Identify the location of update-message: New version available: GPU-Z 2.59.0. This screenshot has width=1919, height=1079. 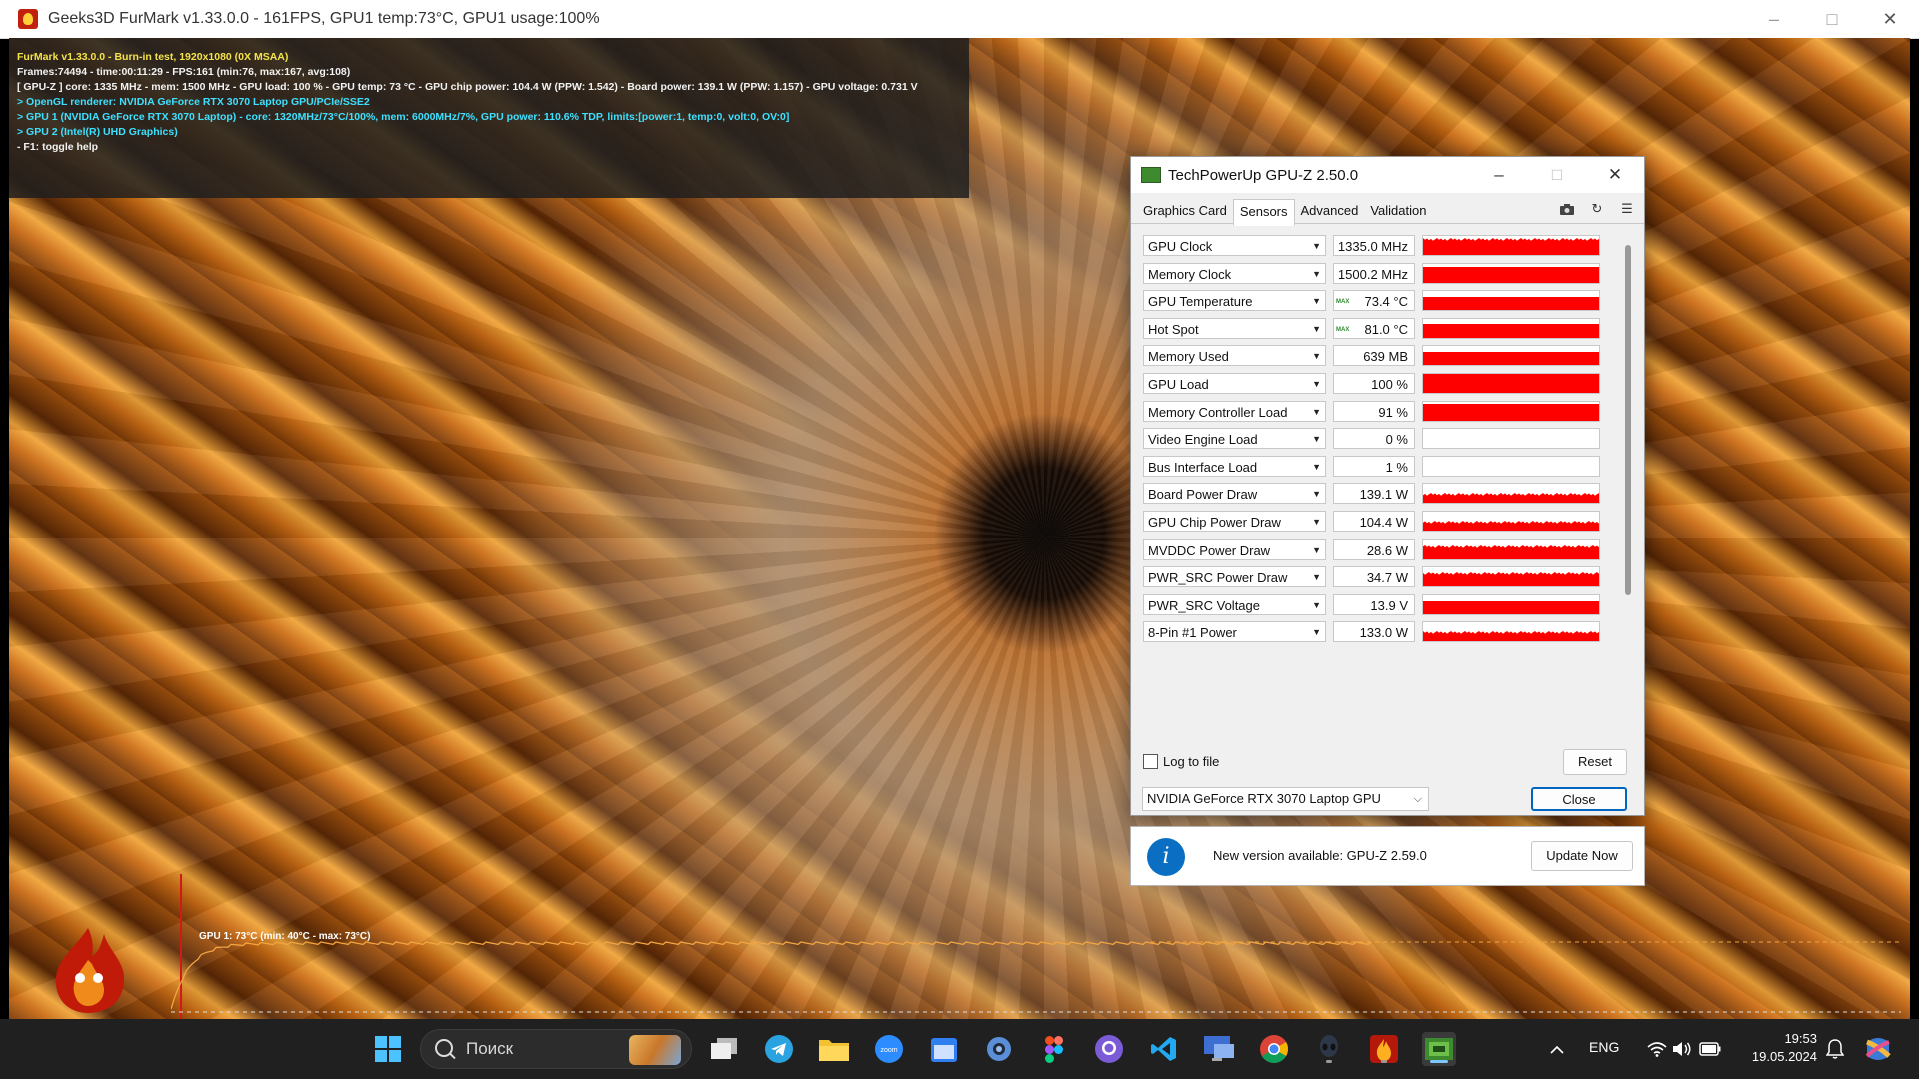
(1320, 855).